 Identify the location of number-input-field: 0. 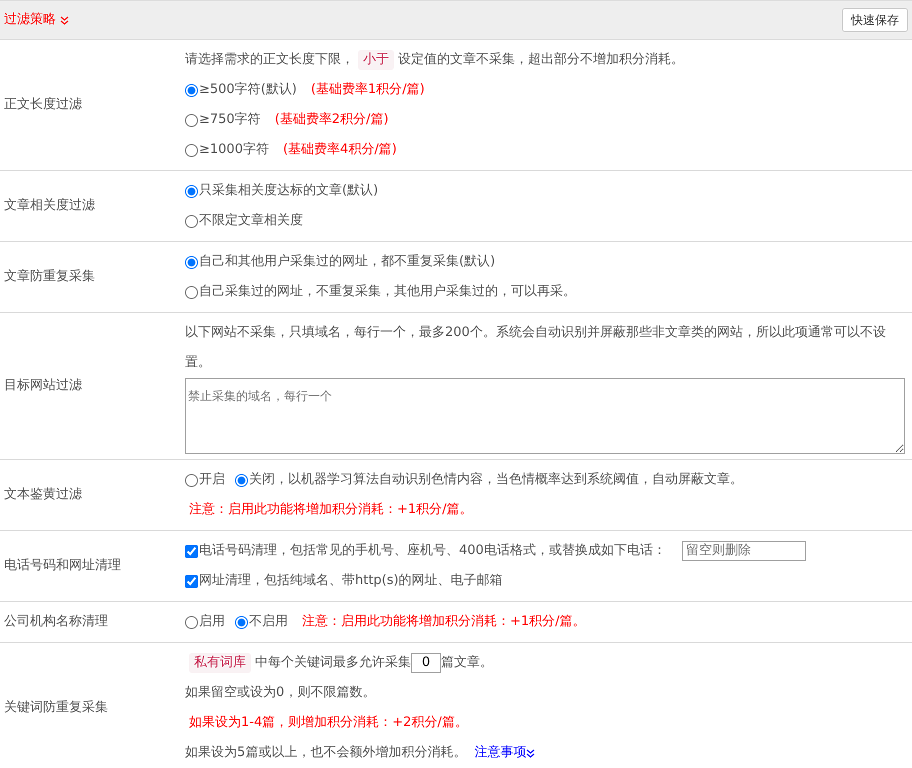
(426, 663).